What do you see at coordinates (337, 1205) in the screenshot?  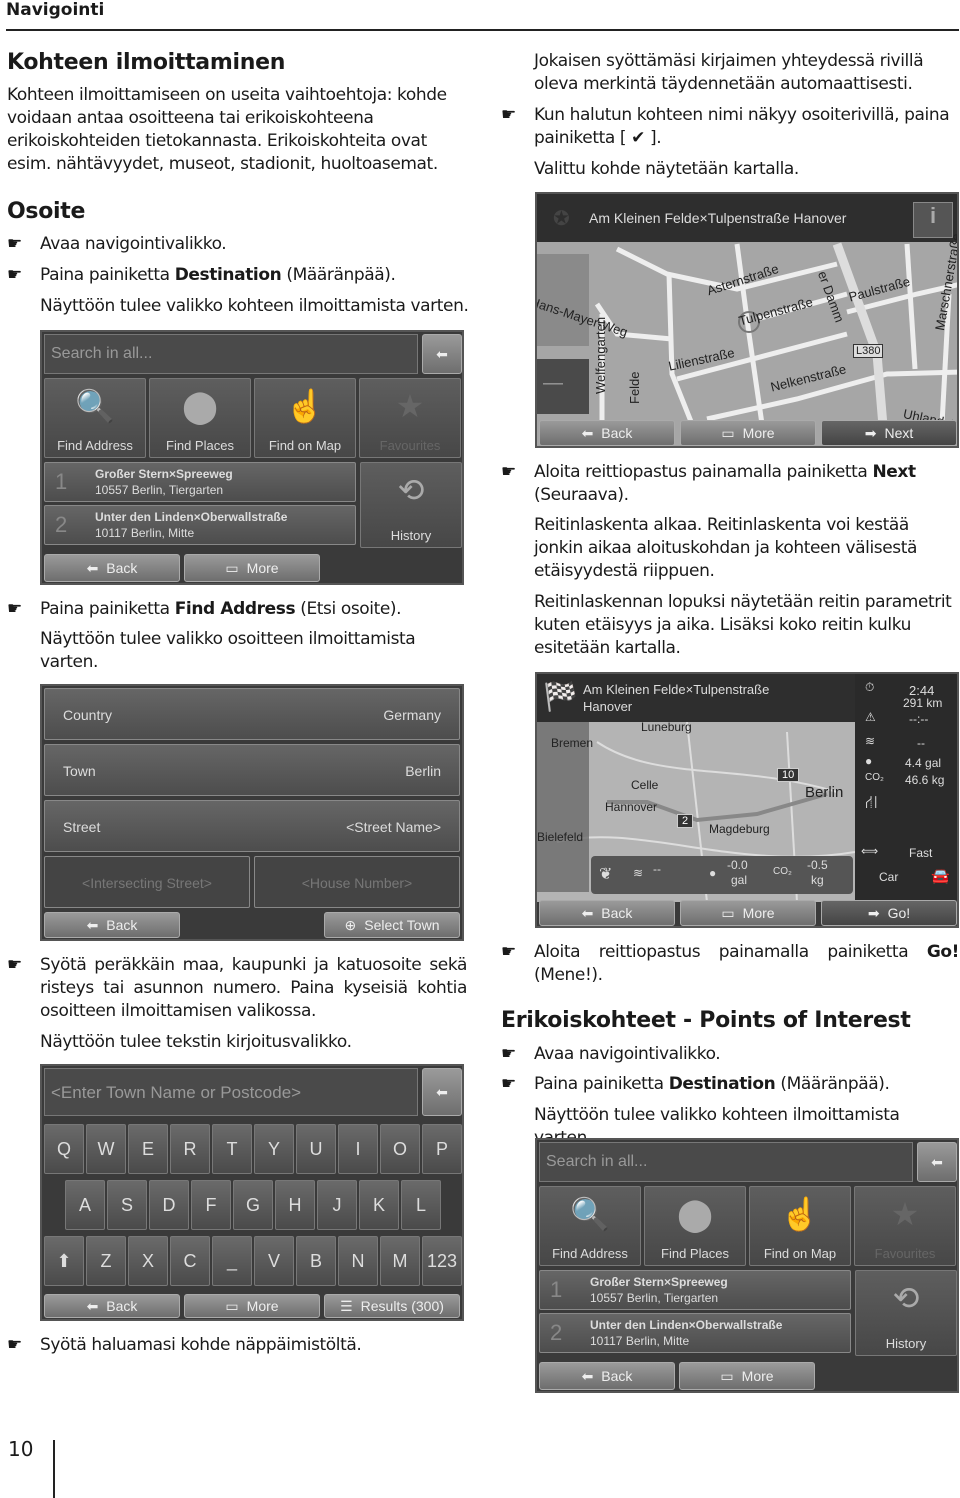 I see `key: J` at bounding box center [337, 1205].